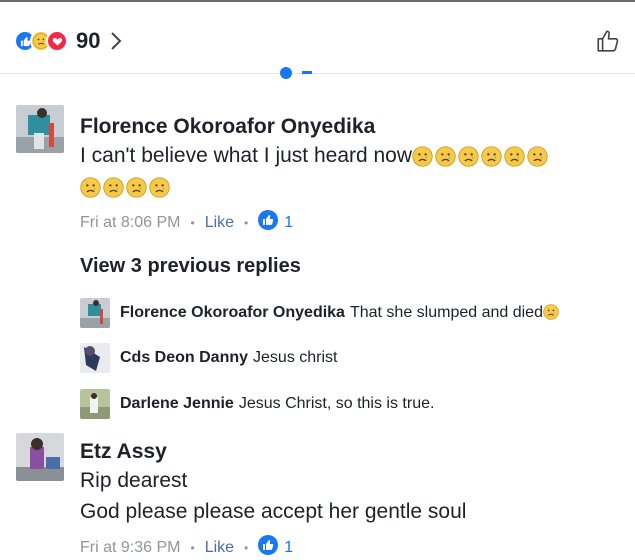  I want to click on reply-text: Jesus Christ, so this is true., so click(336, 403).